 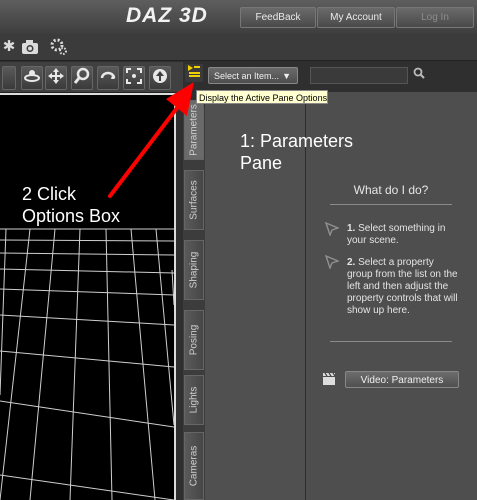 I want to click on reset-icon, so click(x=160, y=78).